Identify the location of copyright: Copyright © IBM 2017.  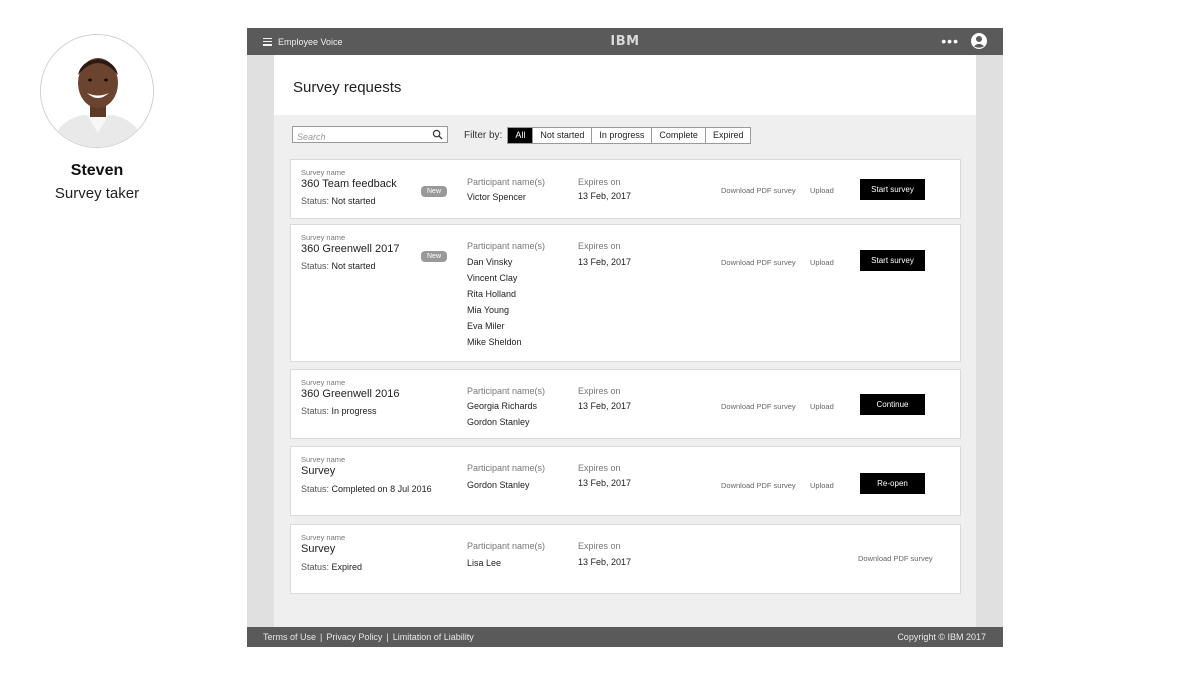
(941, 637).